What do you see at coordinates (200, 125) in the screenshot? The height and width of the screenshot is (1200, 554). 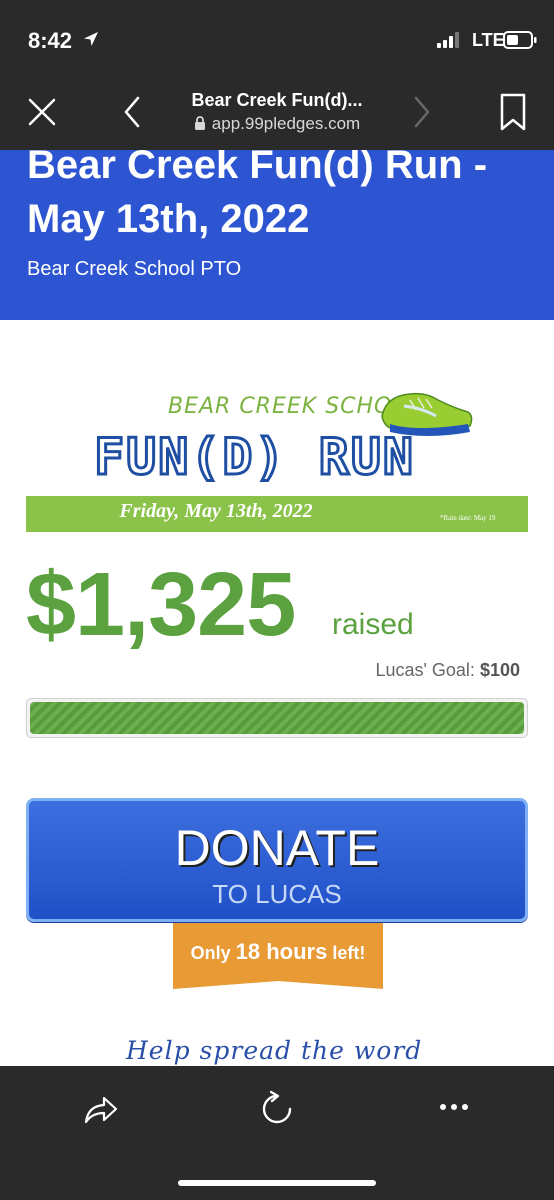 I see `lock-icon` at bounding box center [200, 125].